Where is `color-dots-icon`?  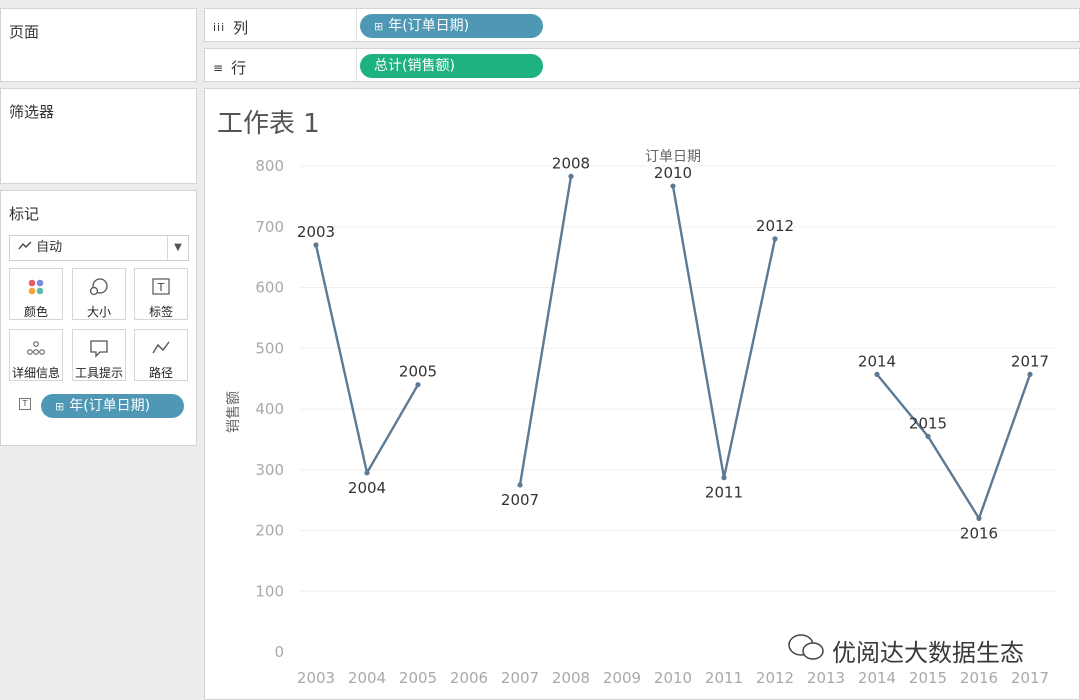
color-dots-icon is located at coordinates (36, 287).